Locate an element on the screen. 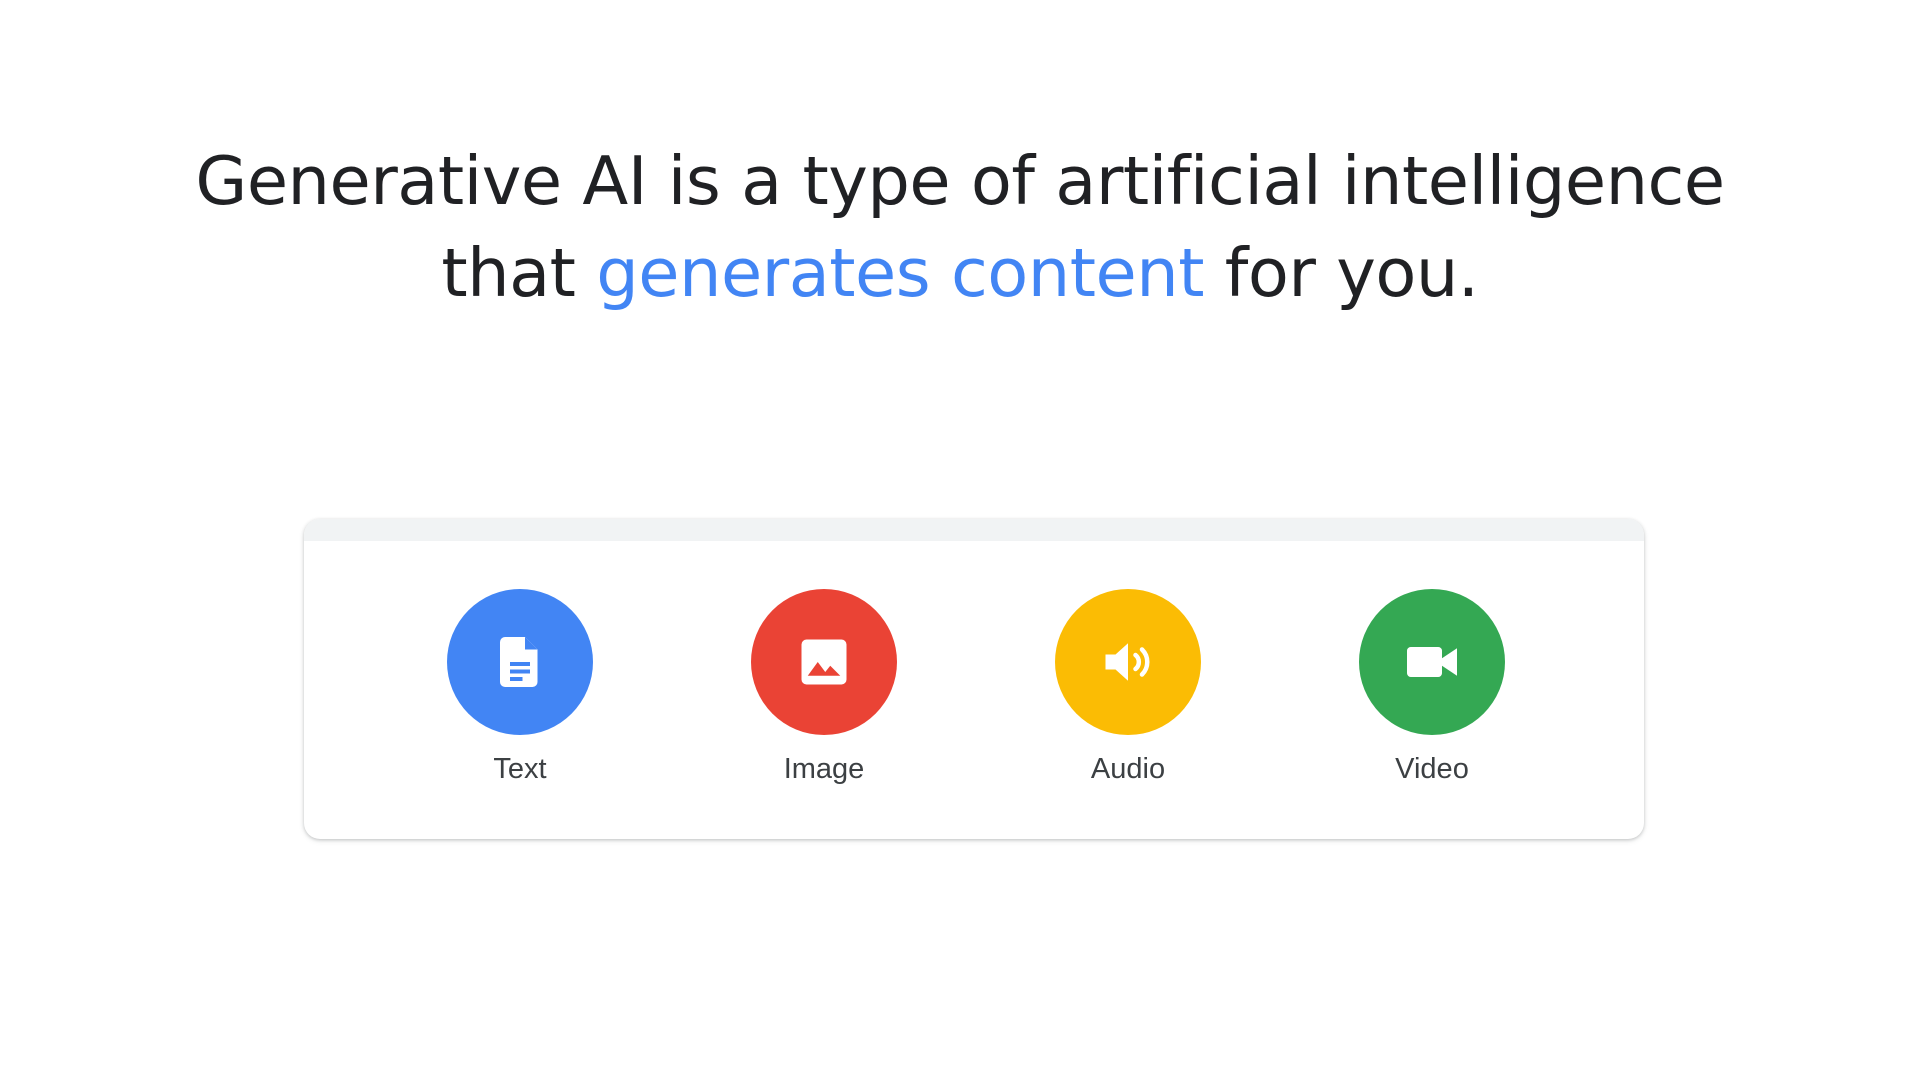 Image resolution: width=1920 pixels, height=1080 pixels. headline-line-2-start: that is located at coordinates (519, 273).